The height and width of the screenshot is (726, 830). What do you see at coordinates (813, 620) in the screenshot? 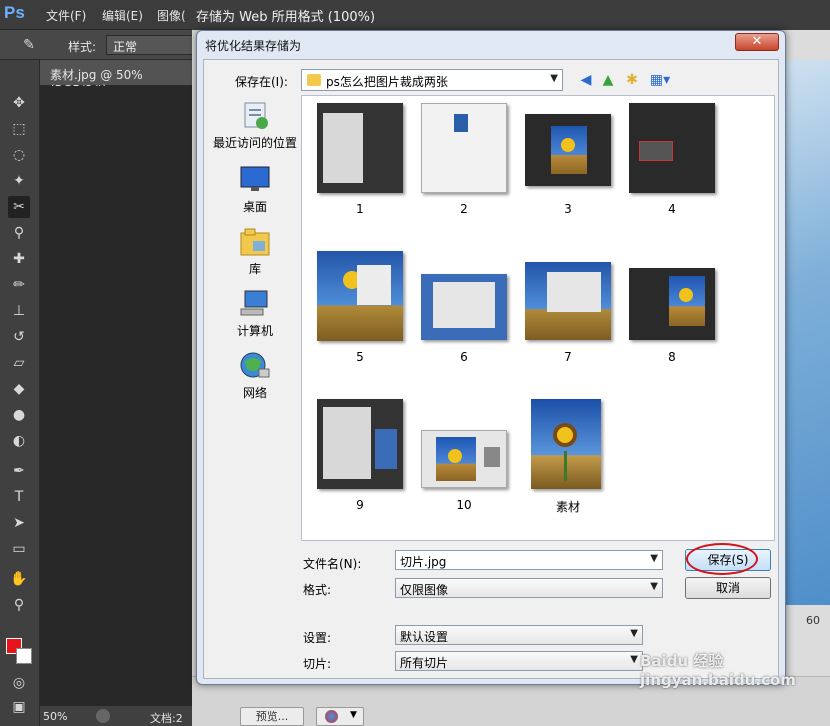
I see `save-for-web-zoom-readout: 60` at bounding box center [813, 620].